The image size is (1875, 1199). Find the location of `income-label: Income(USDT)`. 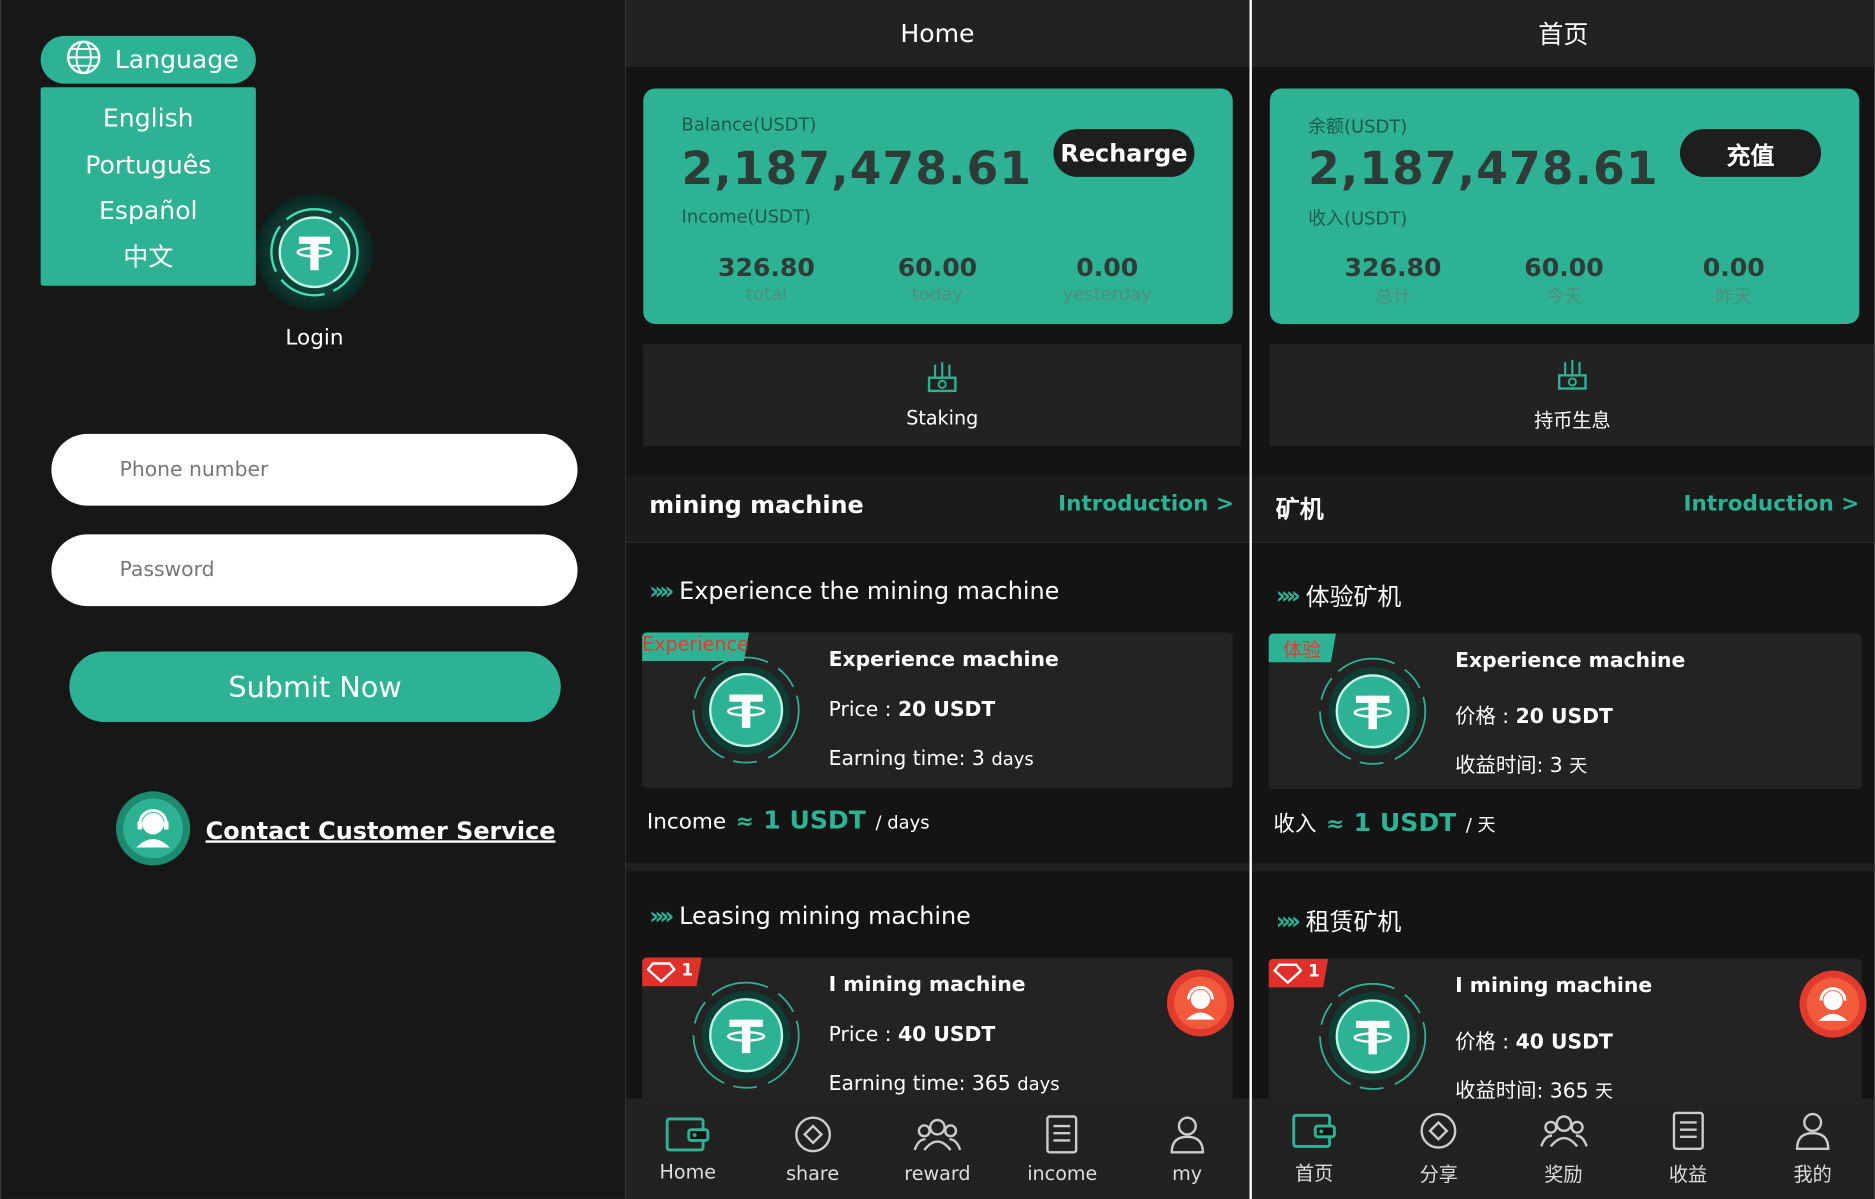

income-label: Income(USDT) is located at coordinates (746, 216).